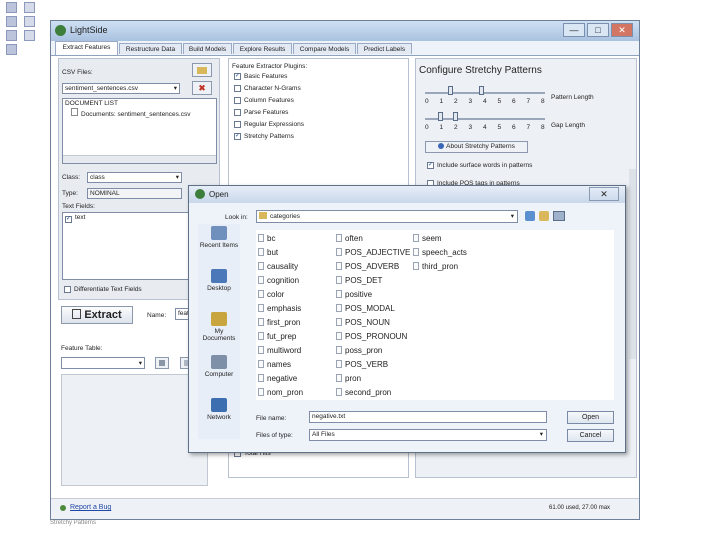 The width and height of the screenshot is (720, 540). Describe the element at coordinates (268, 252) in the screenshot. I see `file-list-item: but` at that location.